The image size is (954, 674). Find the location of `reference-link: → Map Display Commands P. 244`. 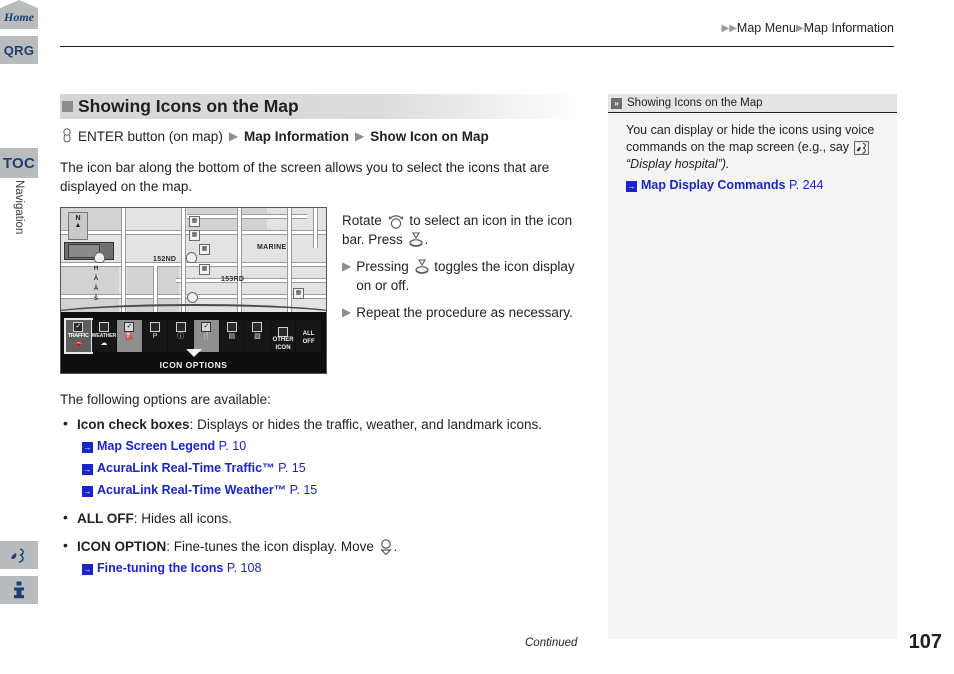

reference-link: → Map Display Commands P. 244 is located at coordinates (755, 185).